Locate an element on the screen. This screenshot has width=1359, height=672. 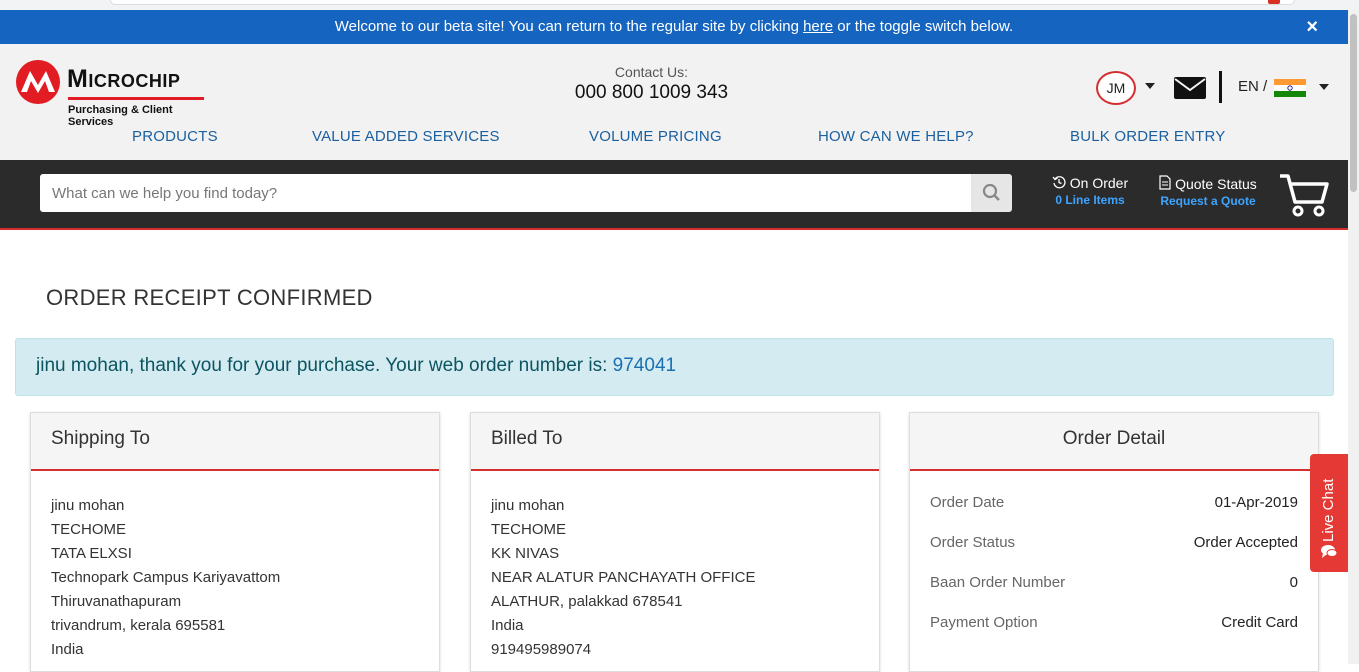
page-scrollbar is located at coordinates (1353, 337).